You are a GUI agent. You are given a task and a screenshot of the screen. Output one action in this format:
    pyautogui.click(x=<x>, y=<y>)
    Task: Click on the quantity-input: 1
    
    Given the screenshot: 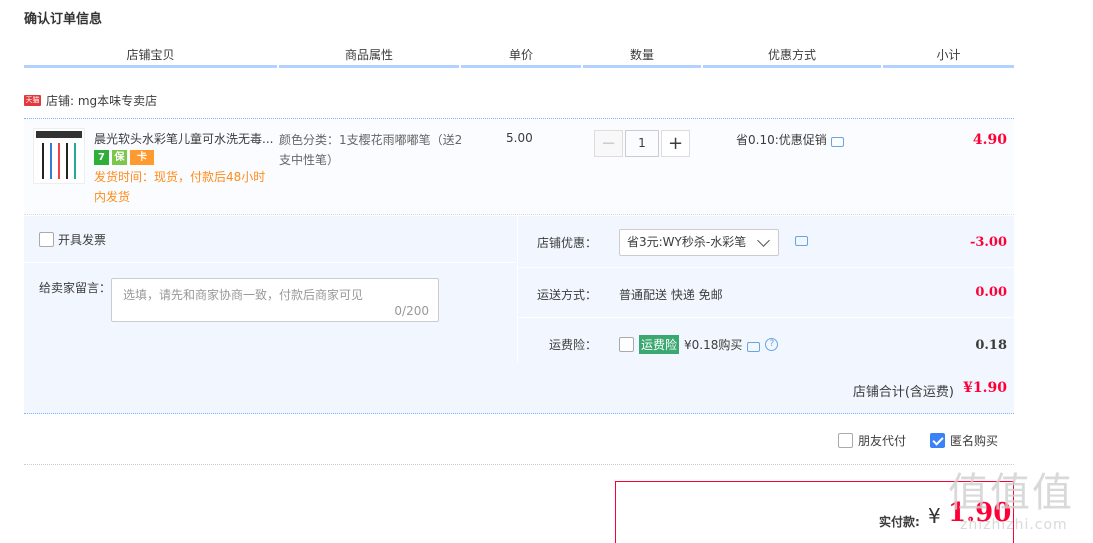 What is the action you would take?
    pyautogui.click(x=642, y=143)
    